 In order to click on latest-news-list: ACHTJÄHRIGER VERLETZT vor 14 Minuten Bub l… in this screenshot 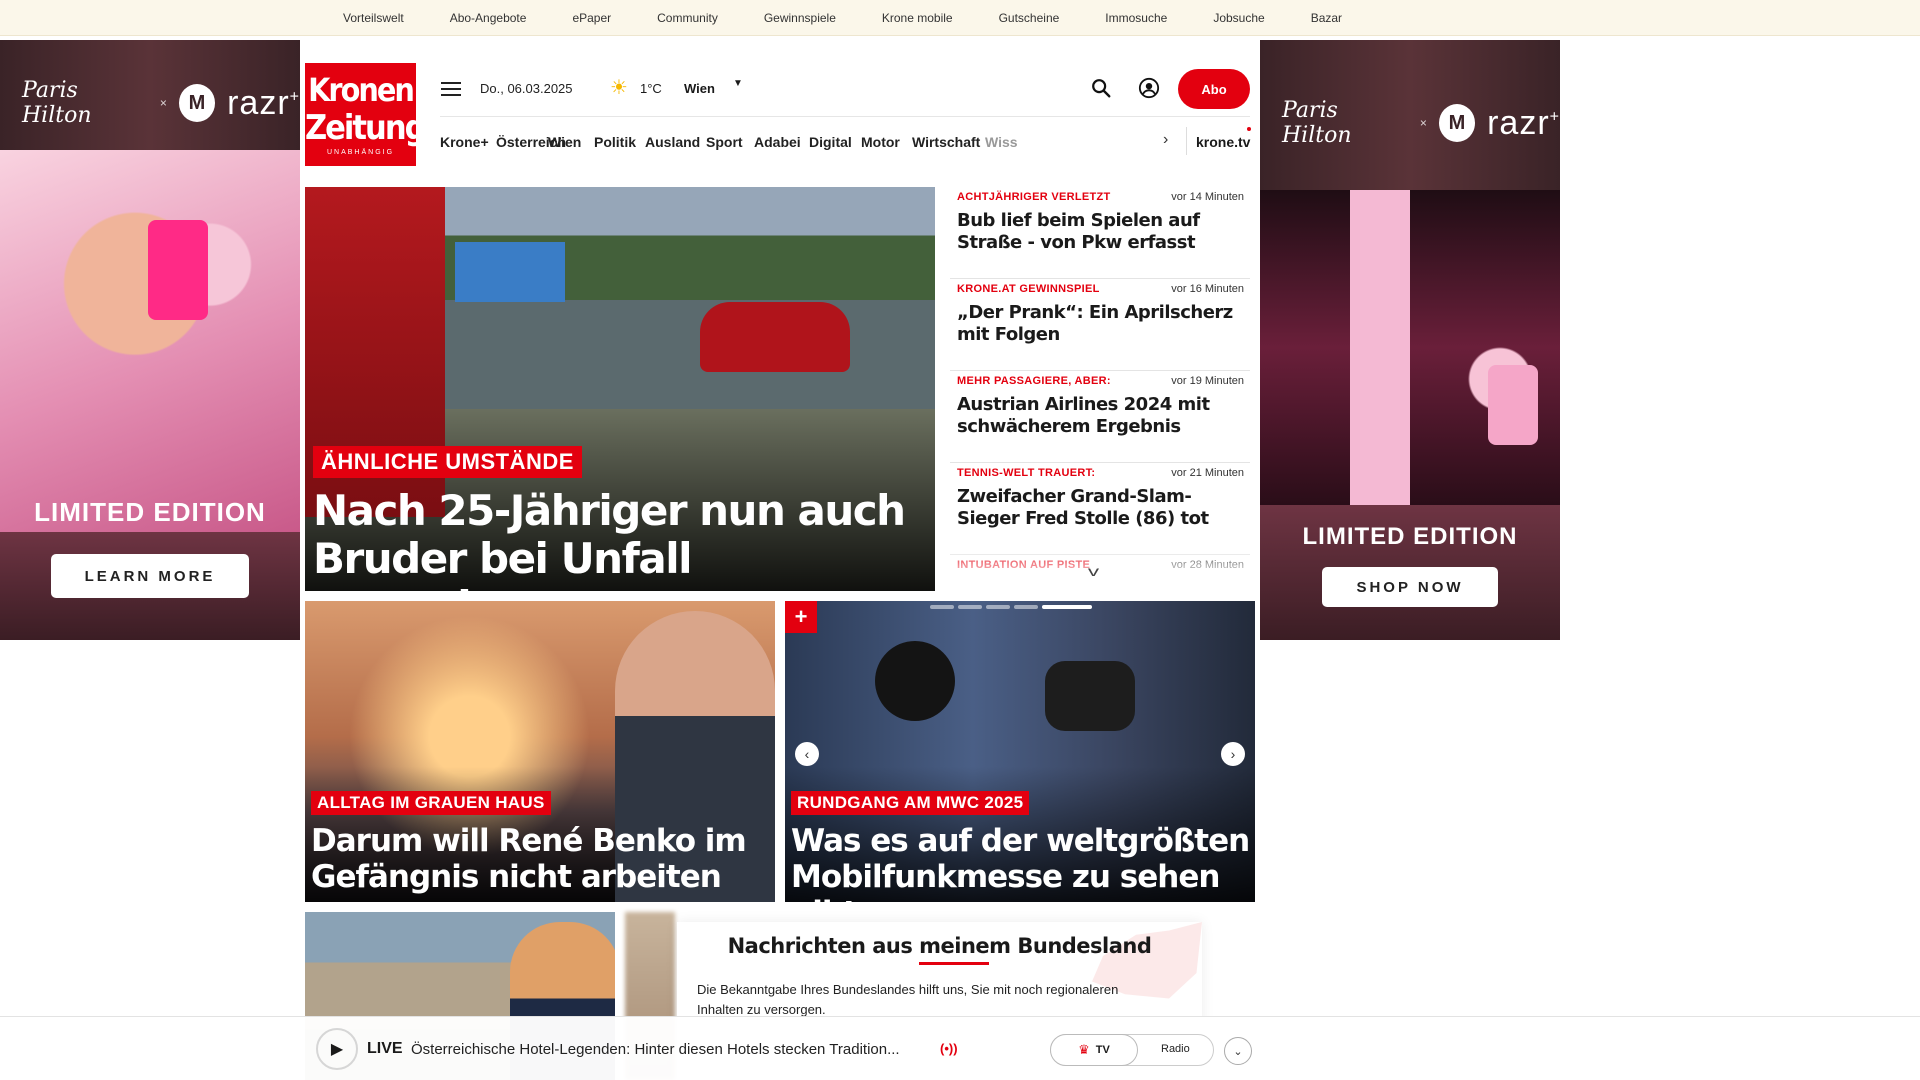, I will do `click(1100, 378)`.